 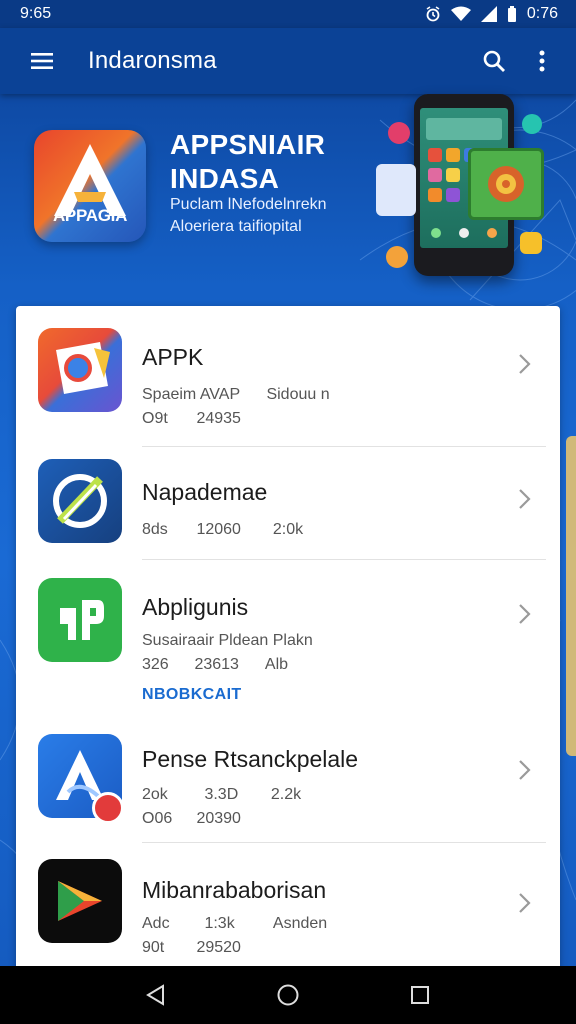 I want to click on app-meta-value: 23613, so click(x=216, y=664).